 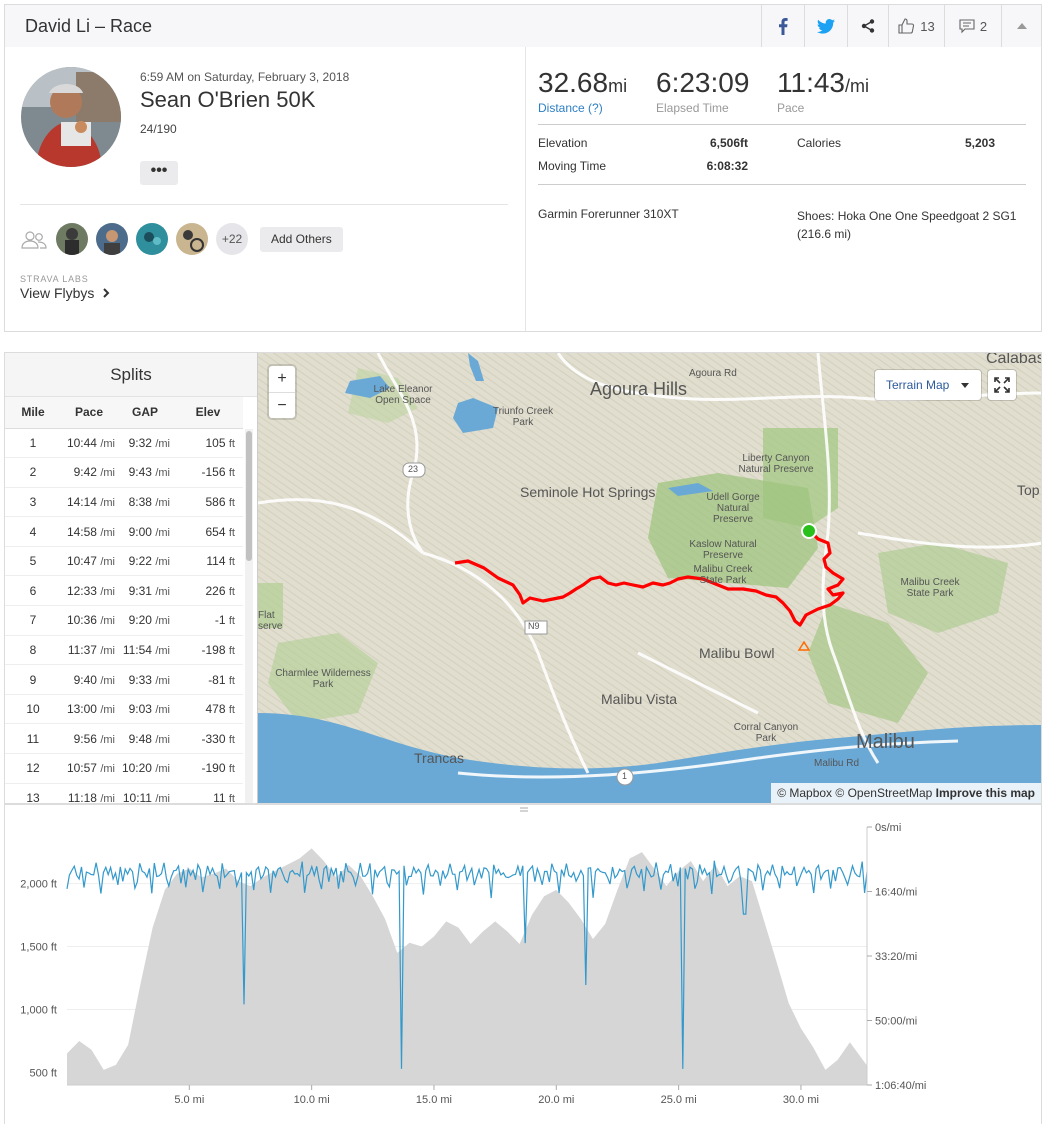 I want to click on split-row: 1 10:44 /mi 9:32 /mi 105 ft, so click(x=124, y=443).